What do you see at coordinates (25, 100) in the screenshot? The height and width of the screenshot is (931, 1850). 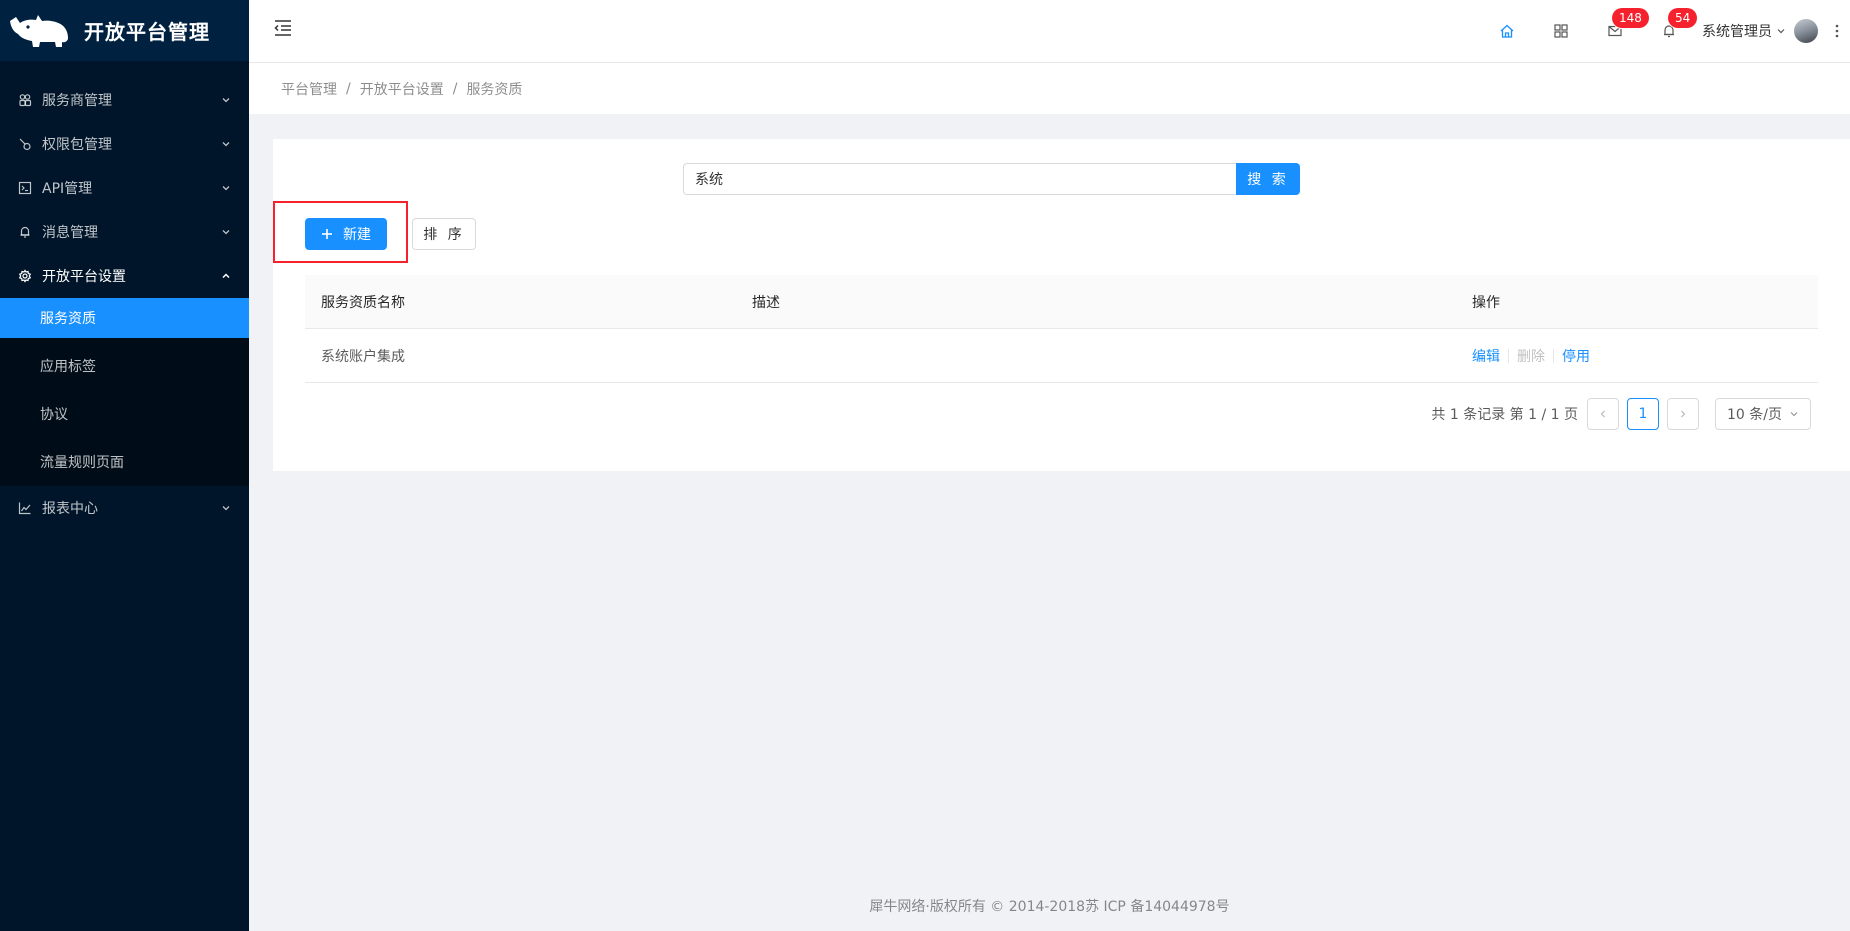 I see `team-icon` at bounding box center [25, 100].